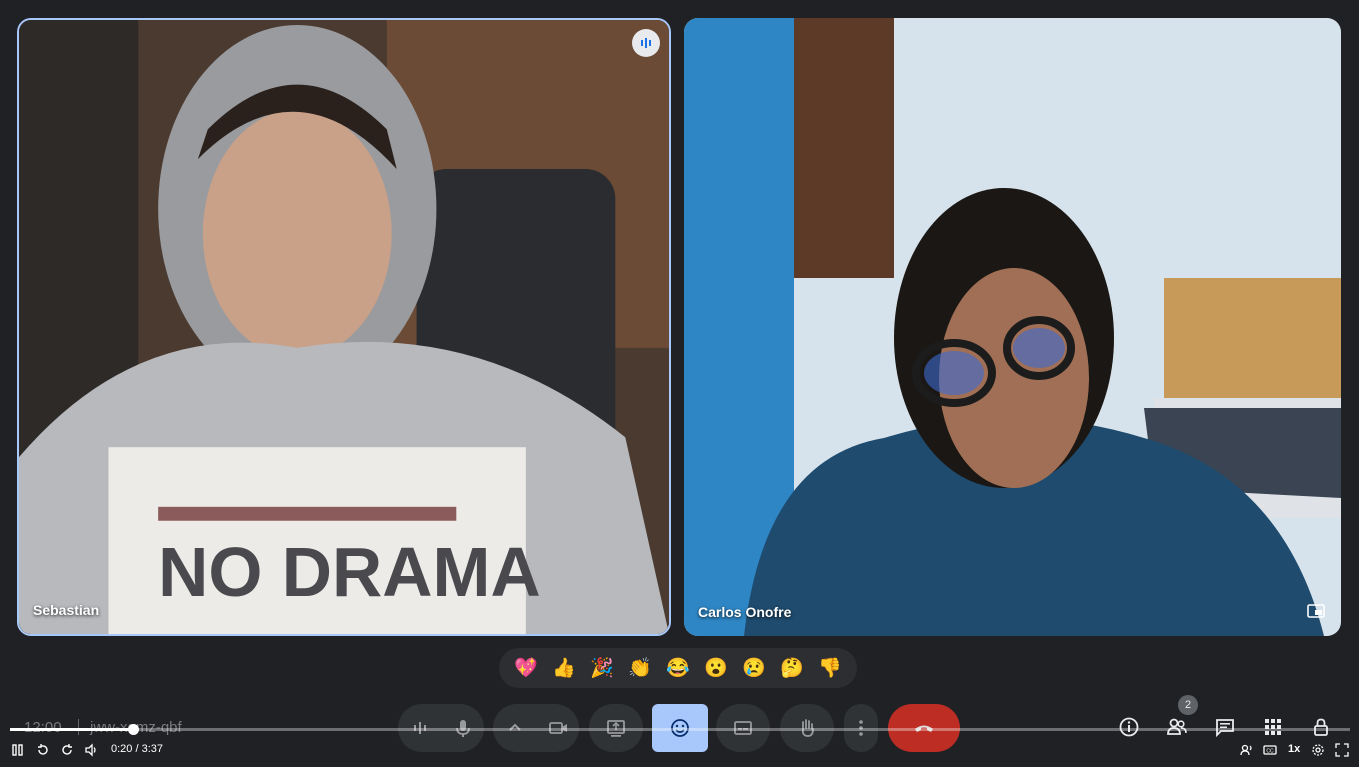  What do you see at coordinates (680, 729) in the screenshot?
I see `player-progress-bar` at bounding box center [680, 729].